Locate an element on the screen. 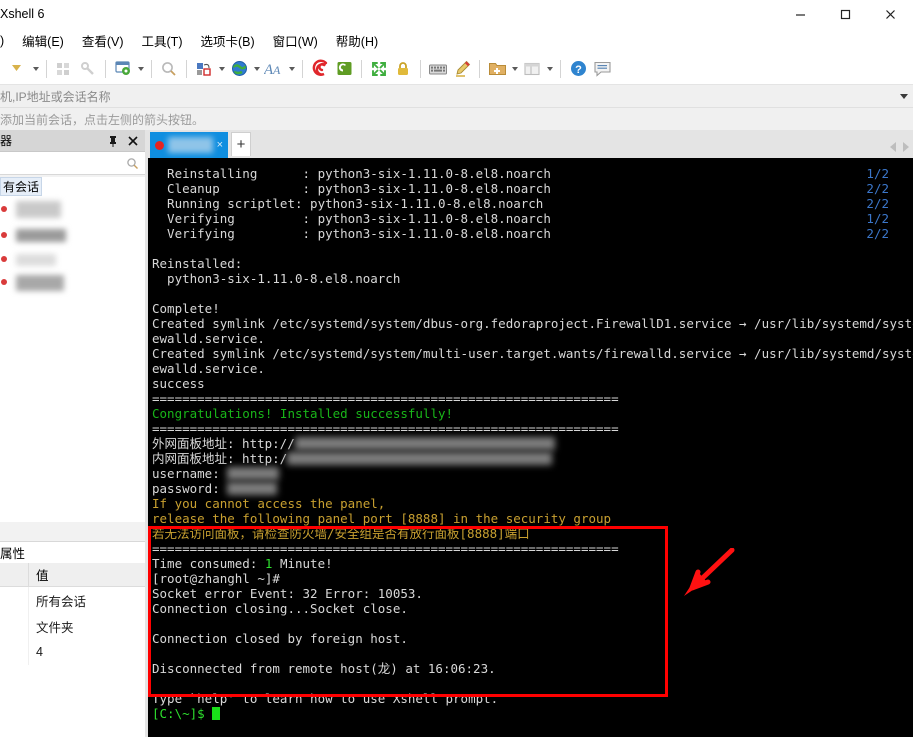 Image resolution: width=913 pixels, height=737 pixels. session-search-input is located at coordinates (72, 163).